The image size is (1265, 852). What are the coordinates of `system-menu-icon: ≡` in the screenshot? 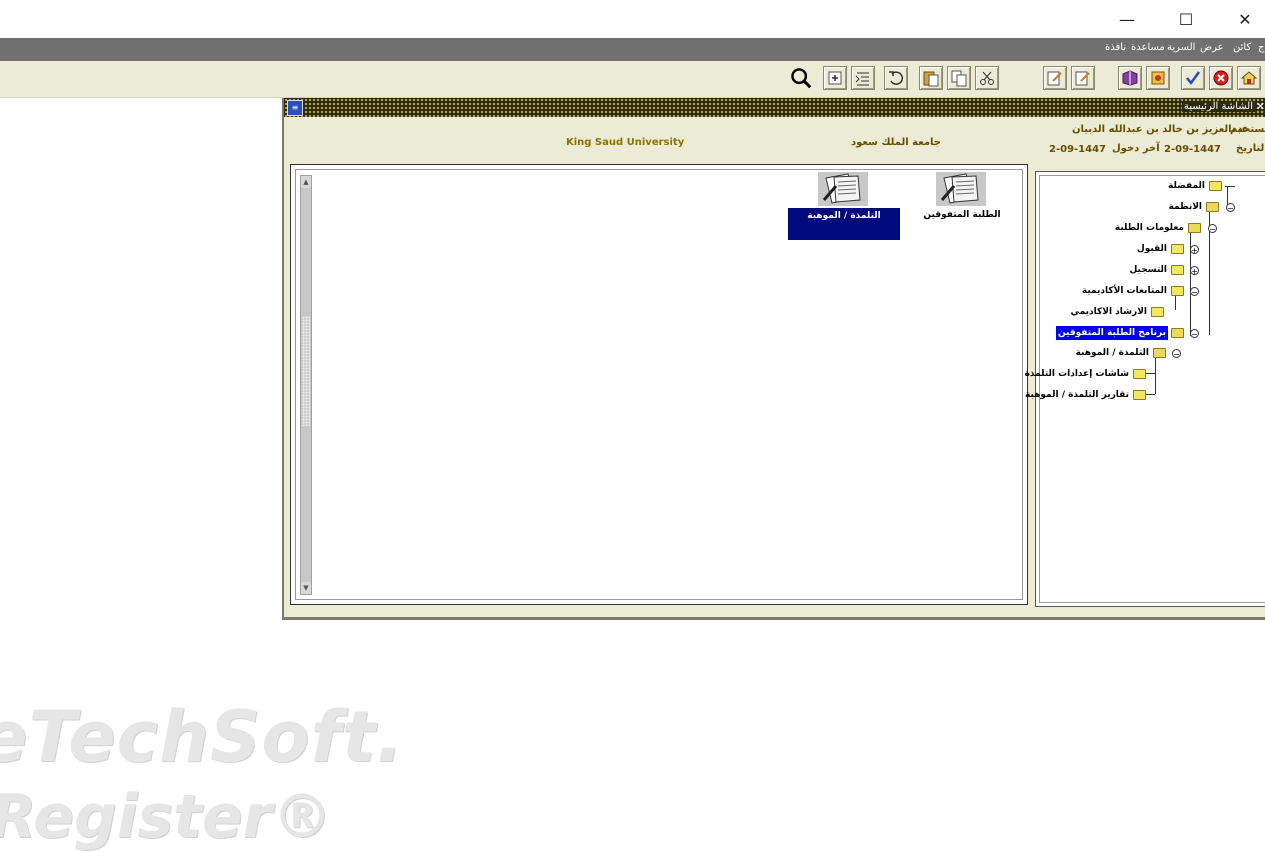 It's located at (295, 108).